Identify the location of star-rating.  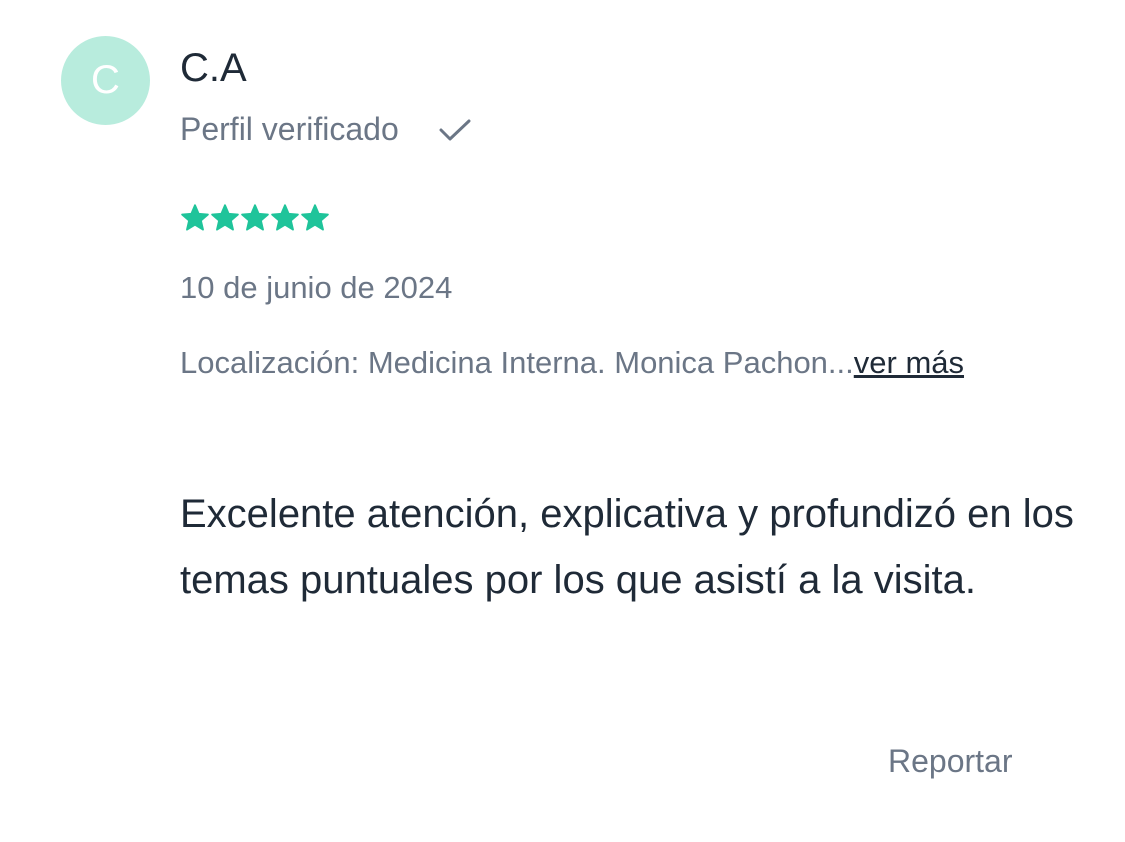
(255, 218).